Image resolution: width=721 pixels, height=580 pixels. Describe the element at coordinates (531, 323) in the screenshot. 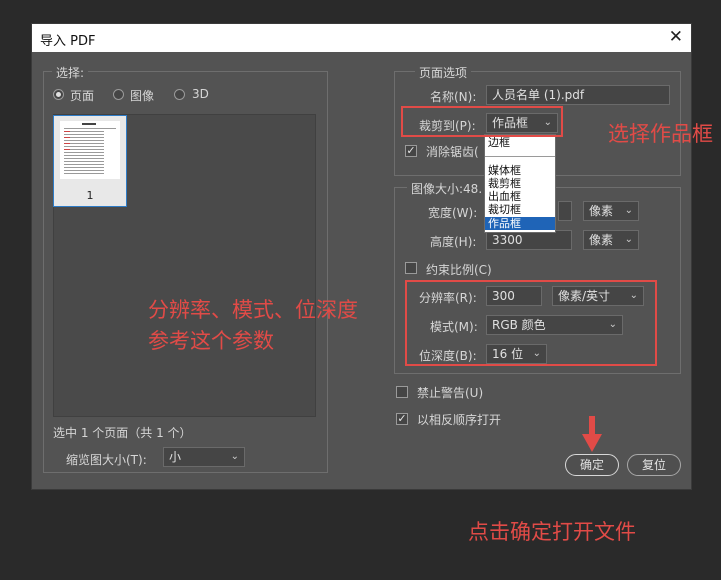

I see `annotation-box-params` at that location.